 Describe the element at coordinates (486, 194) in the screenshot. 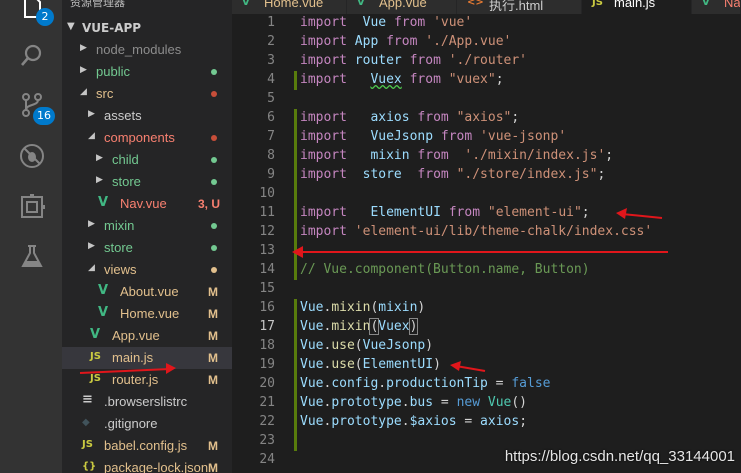

I see `code-line: 10` at that location.